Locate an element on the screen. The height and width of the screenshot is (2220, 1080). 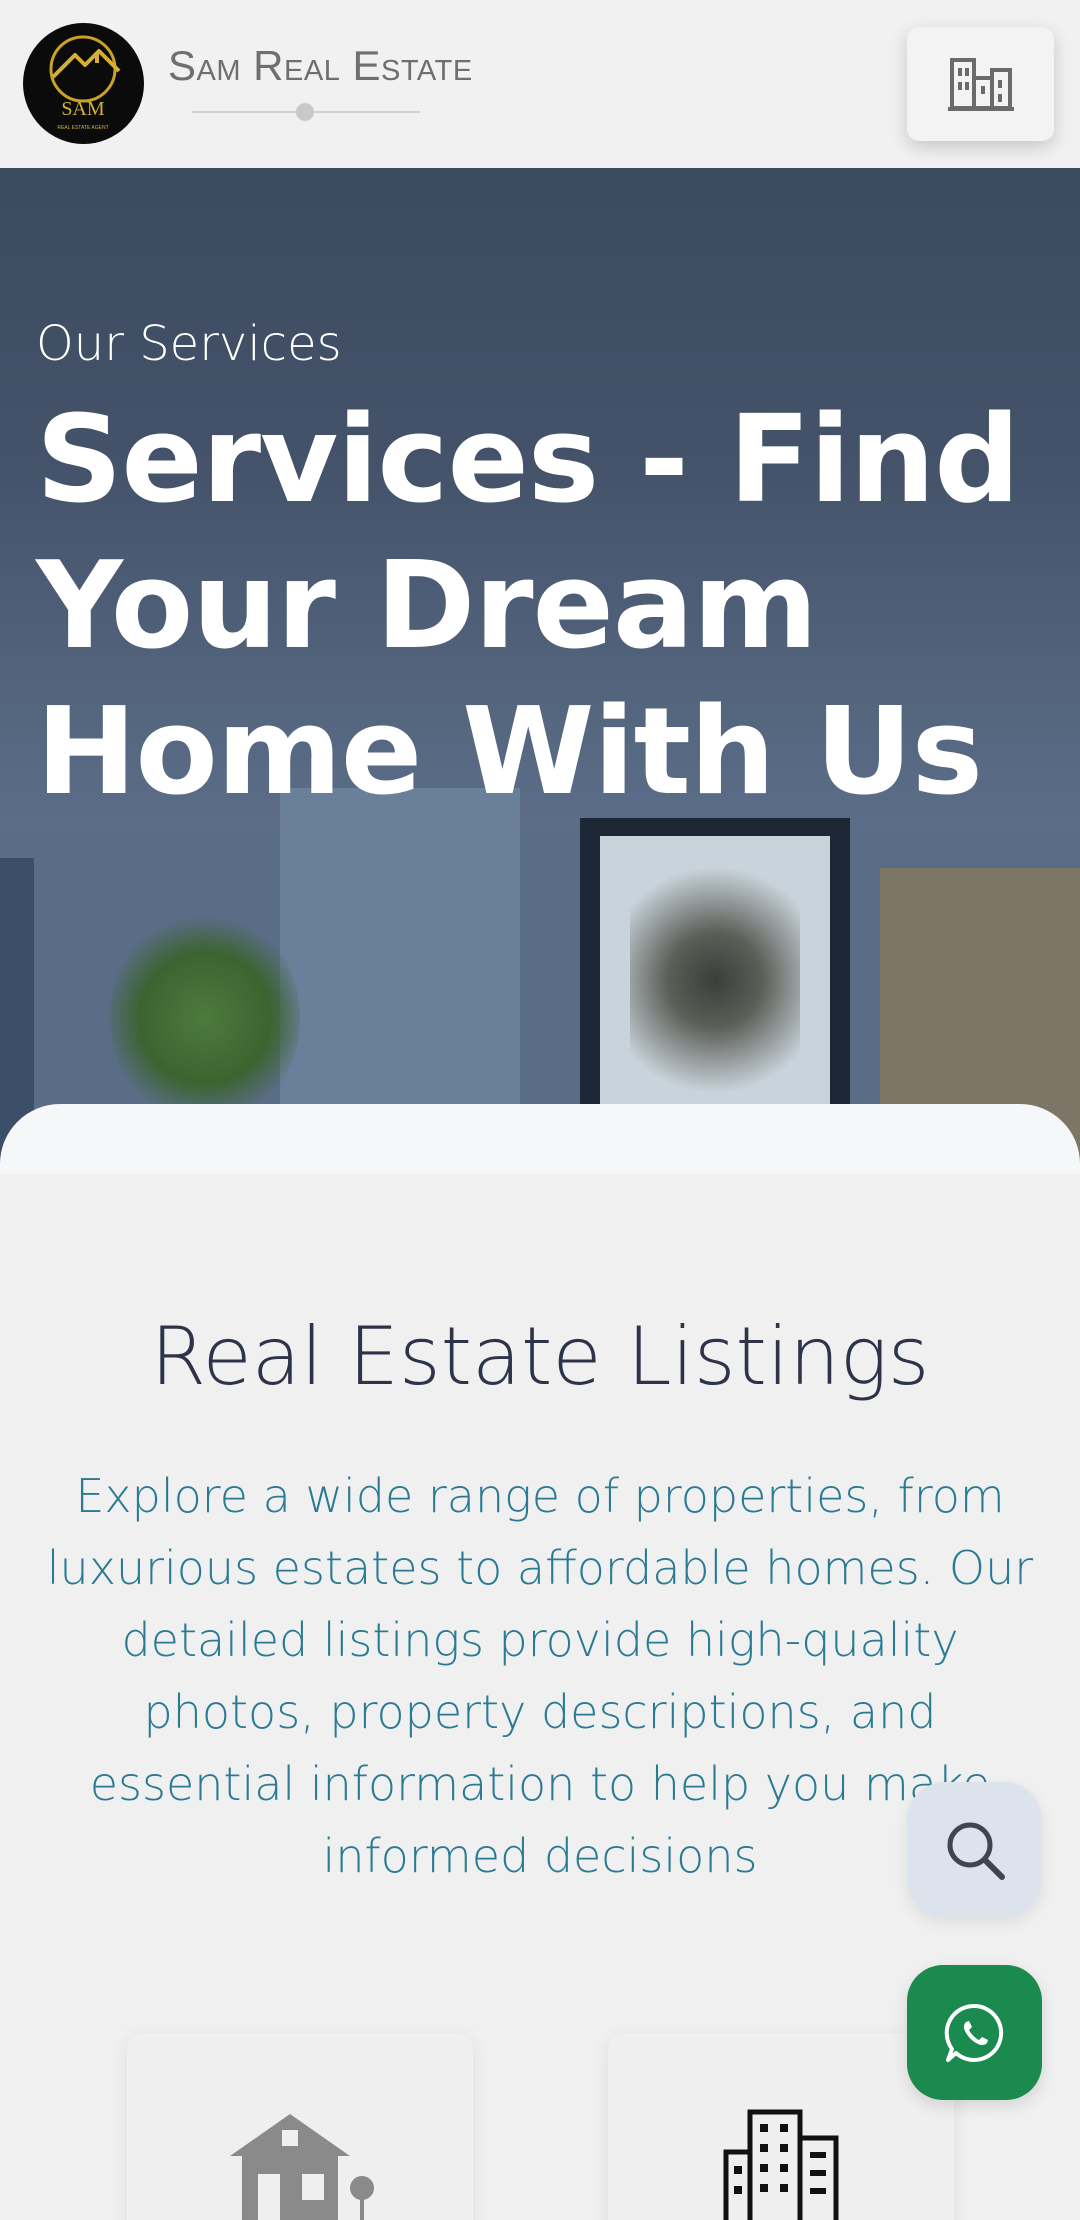
whatsapp-icon is located at coordinates (973, 2032).